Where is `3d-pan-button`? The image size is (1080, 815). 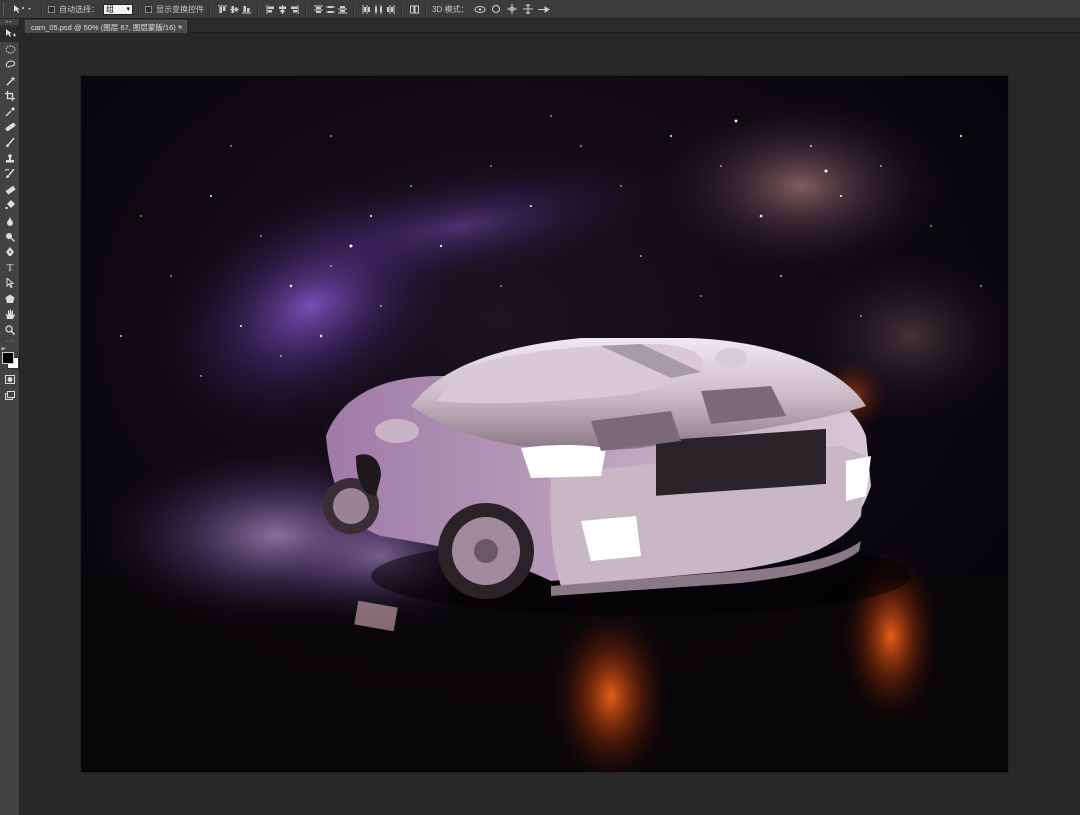 3d-pan-button is located at coordinates (512, 9).